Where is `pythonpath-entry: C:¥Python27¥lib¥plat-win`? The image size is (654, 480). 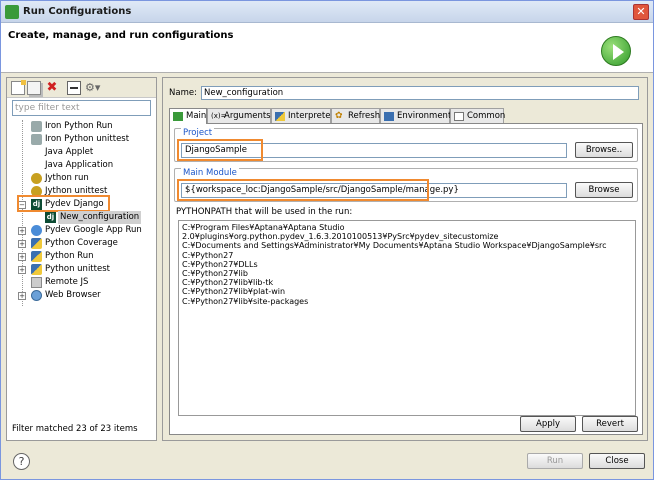
pythonpath-entry: C:¥Python27¥lib¥plat-win is located at coordinates (234, 292).